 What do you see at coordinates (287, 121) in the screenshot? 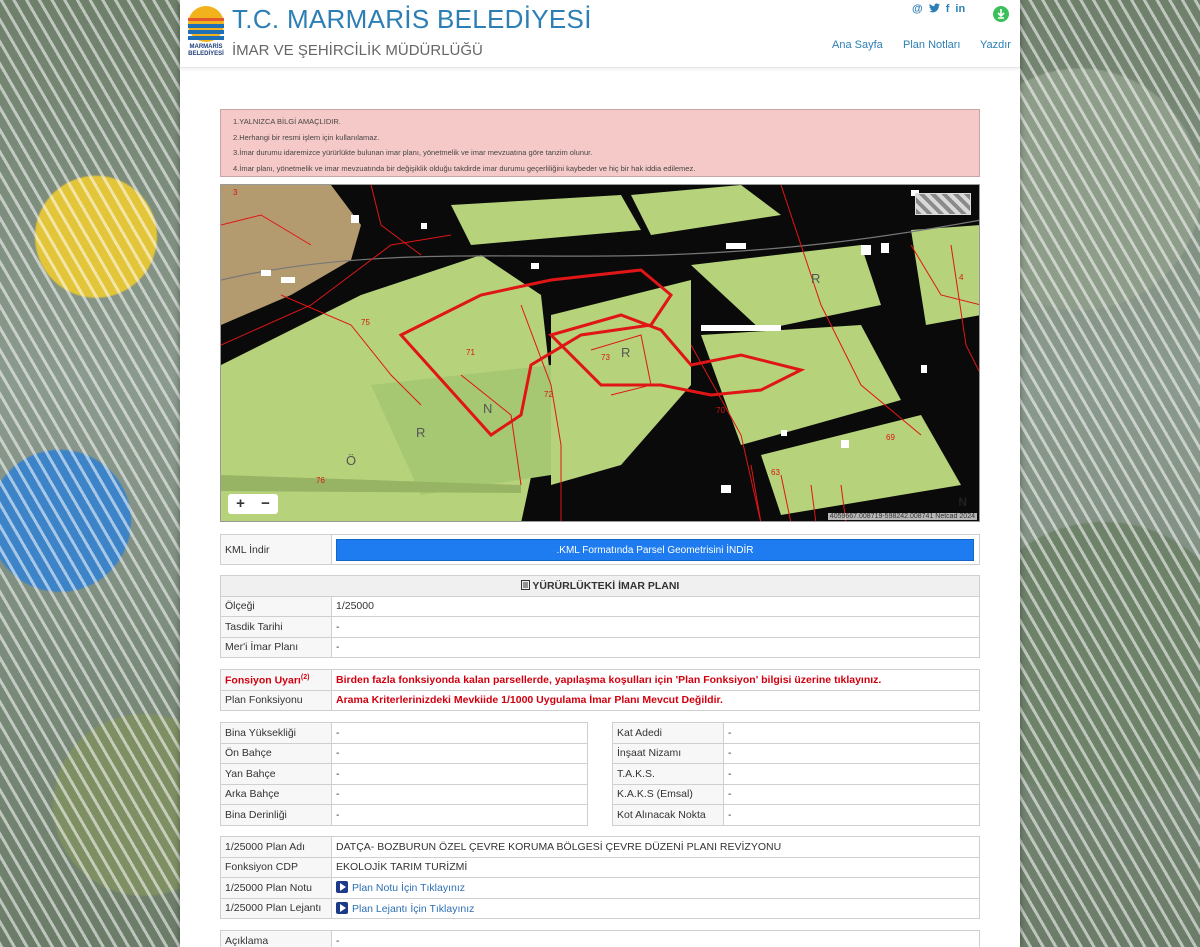
I see `disclaimer-line: 1.YALNIZCA BİLGİ AMAÇLIDIR.` at bounding box center [287, 121].